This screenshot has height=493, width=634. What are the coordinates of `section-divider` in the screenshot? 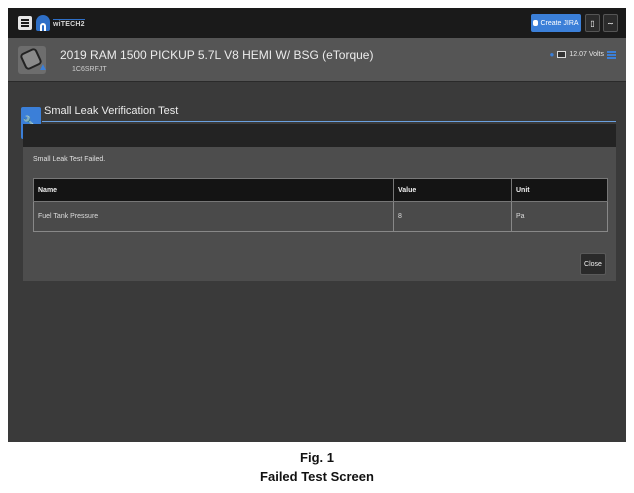 It's located at (329, 121).